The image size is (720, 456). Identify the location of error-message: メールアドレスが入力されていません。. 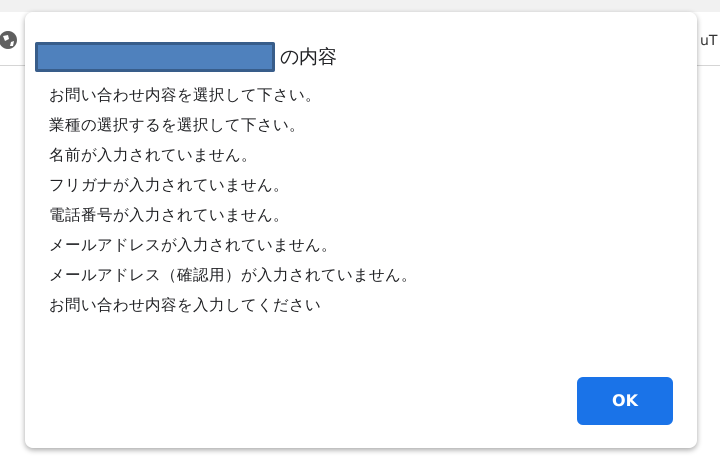
(193, 245).